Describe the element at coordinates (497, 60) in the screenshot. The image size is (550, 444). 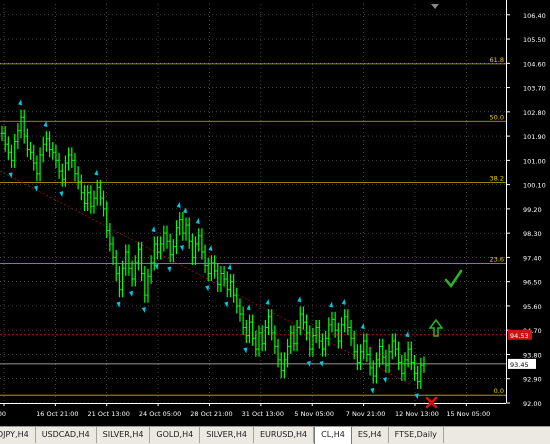
I see `fib-level-label: 61.8` at that location.